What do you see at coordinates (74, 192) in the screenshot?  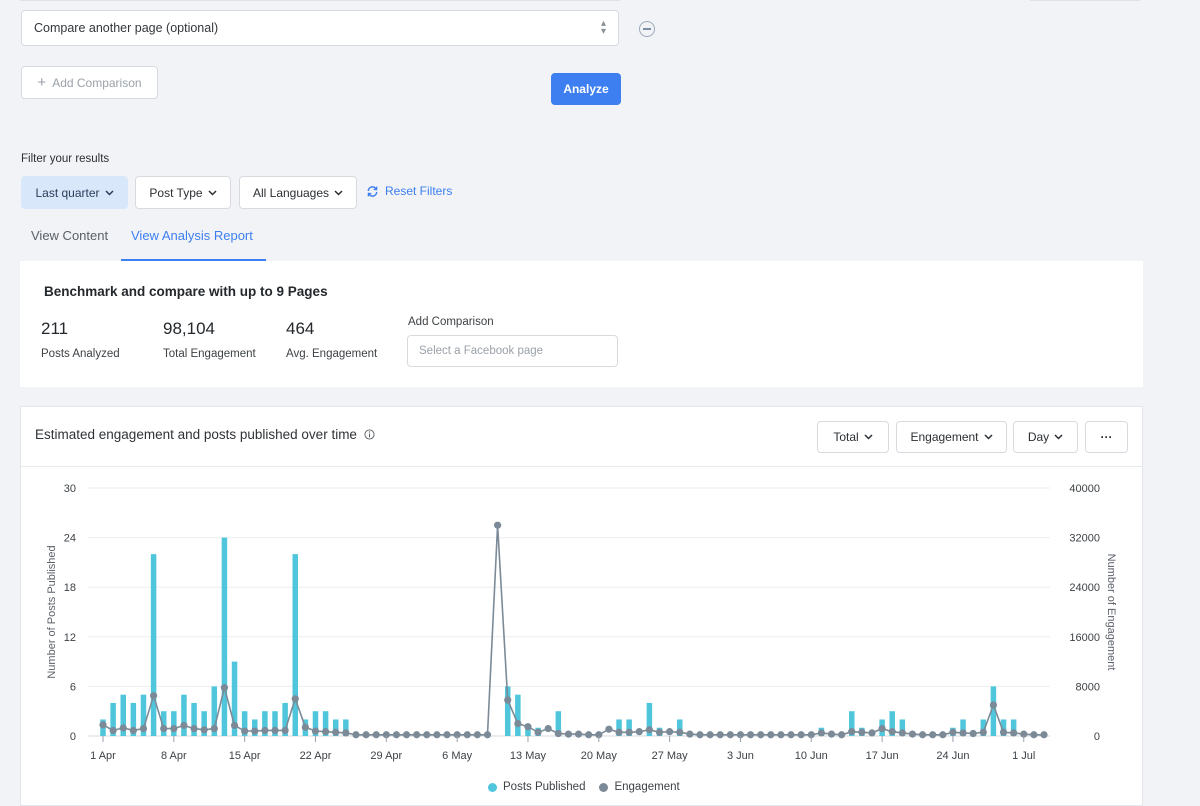 I see `period-filter-dropdown: Last quarter` at bounding box center [74, 192].